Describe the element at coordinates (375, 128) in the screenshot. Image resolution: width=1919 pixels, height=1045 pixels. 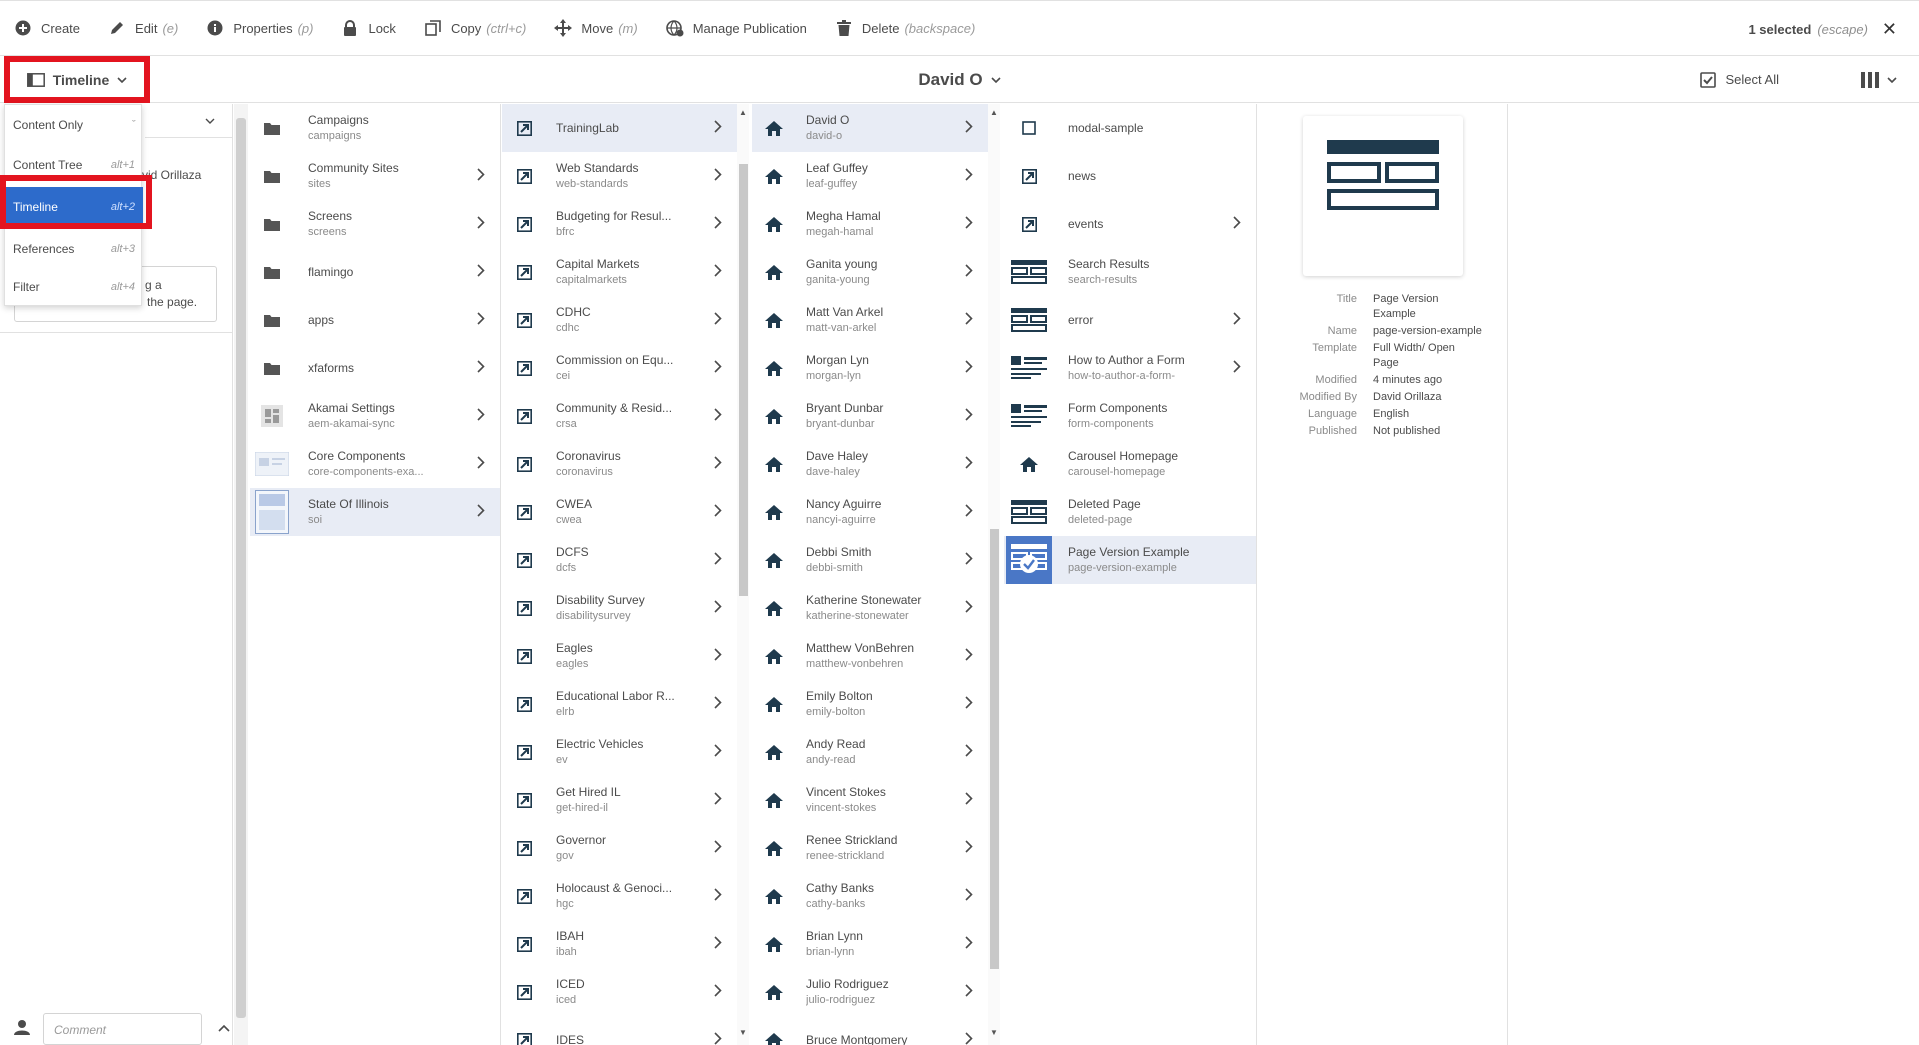
I see `list-item: Campaigns campaigns` at that location.